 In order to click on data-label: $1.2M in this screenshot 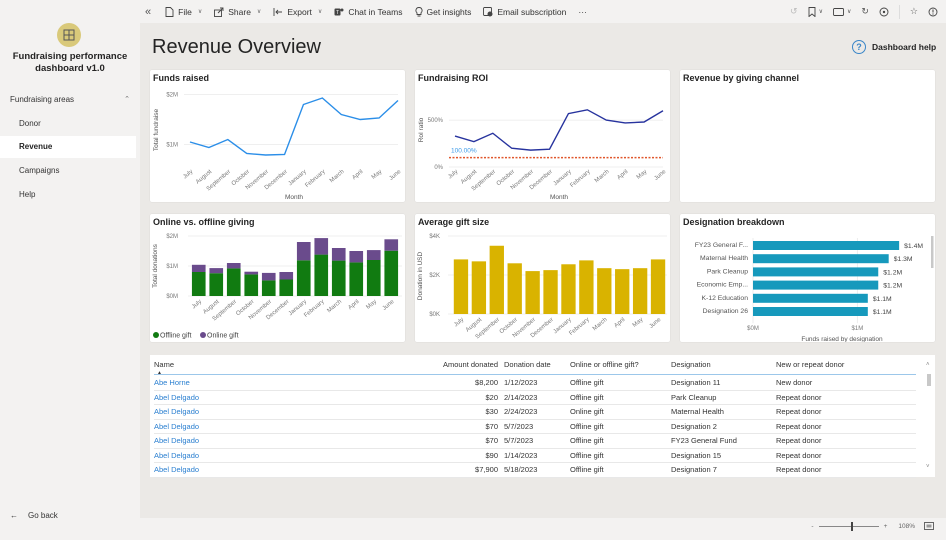, I will do `click(892, 286)`.